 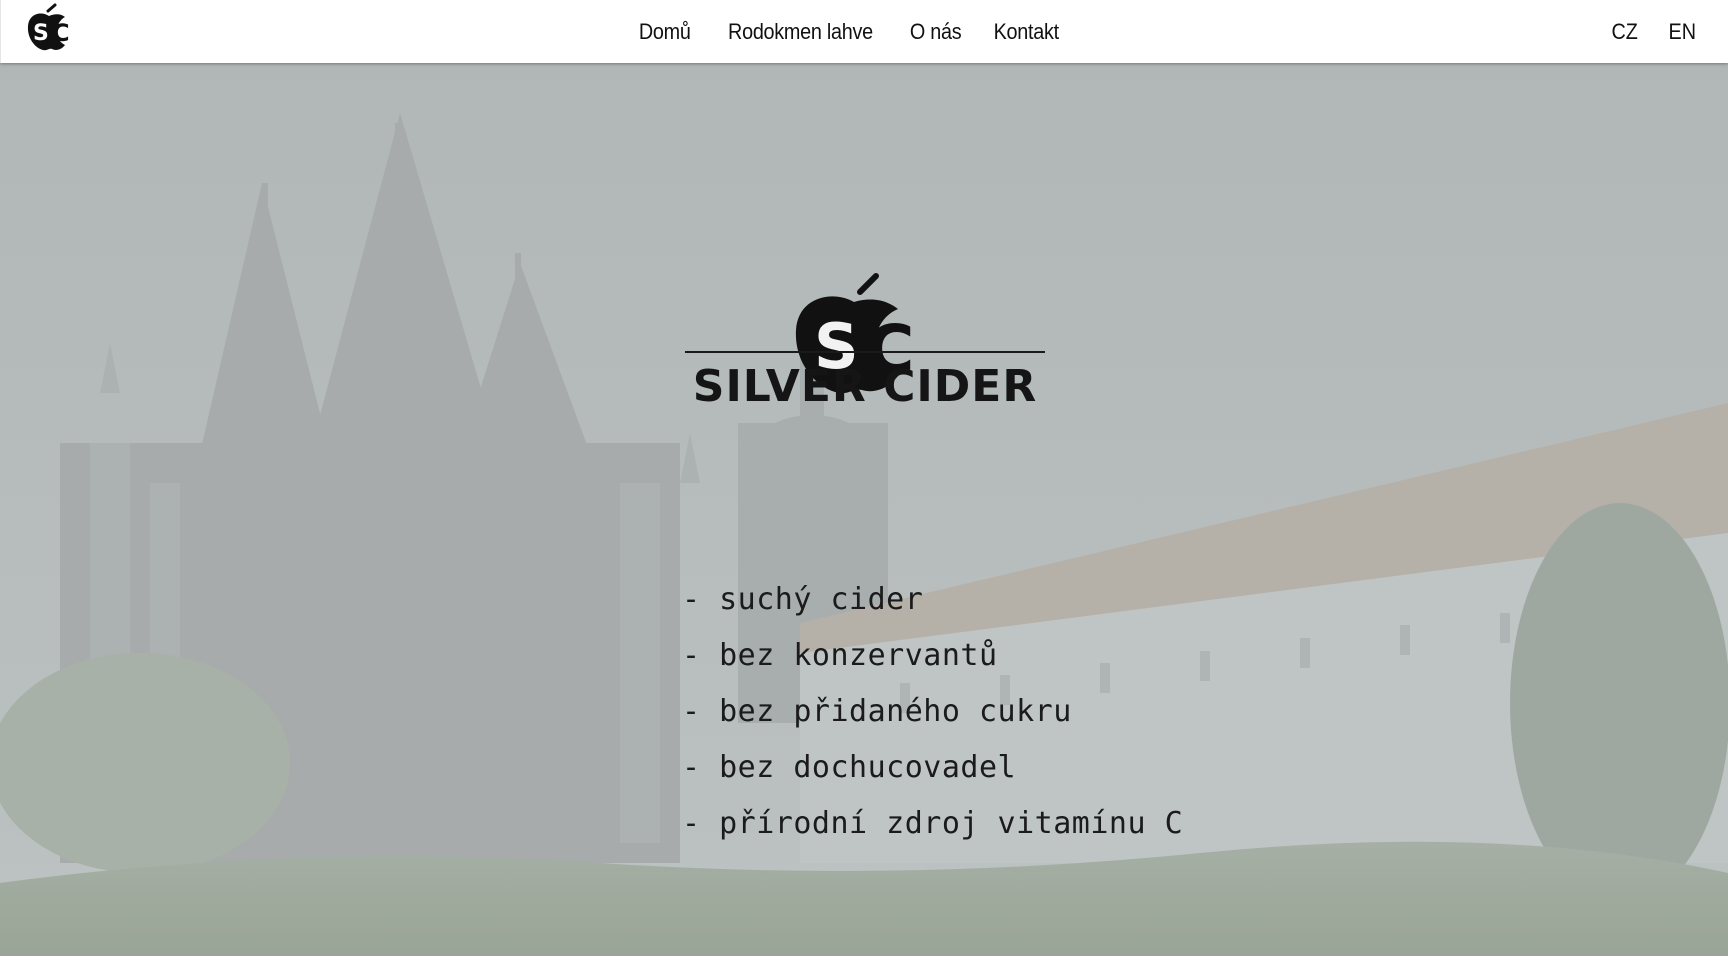 I want to click on feature-item: - bez konzervantů, so click(x=840, y=655).